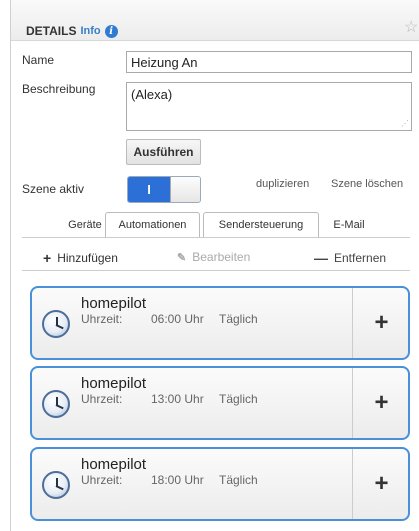  I want to click on toolbar-divider, so click(216, 270).